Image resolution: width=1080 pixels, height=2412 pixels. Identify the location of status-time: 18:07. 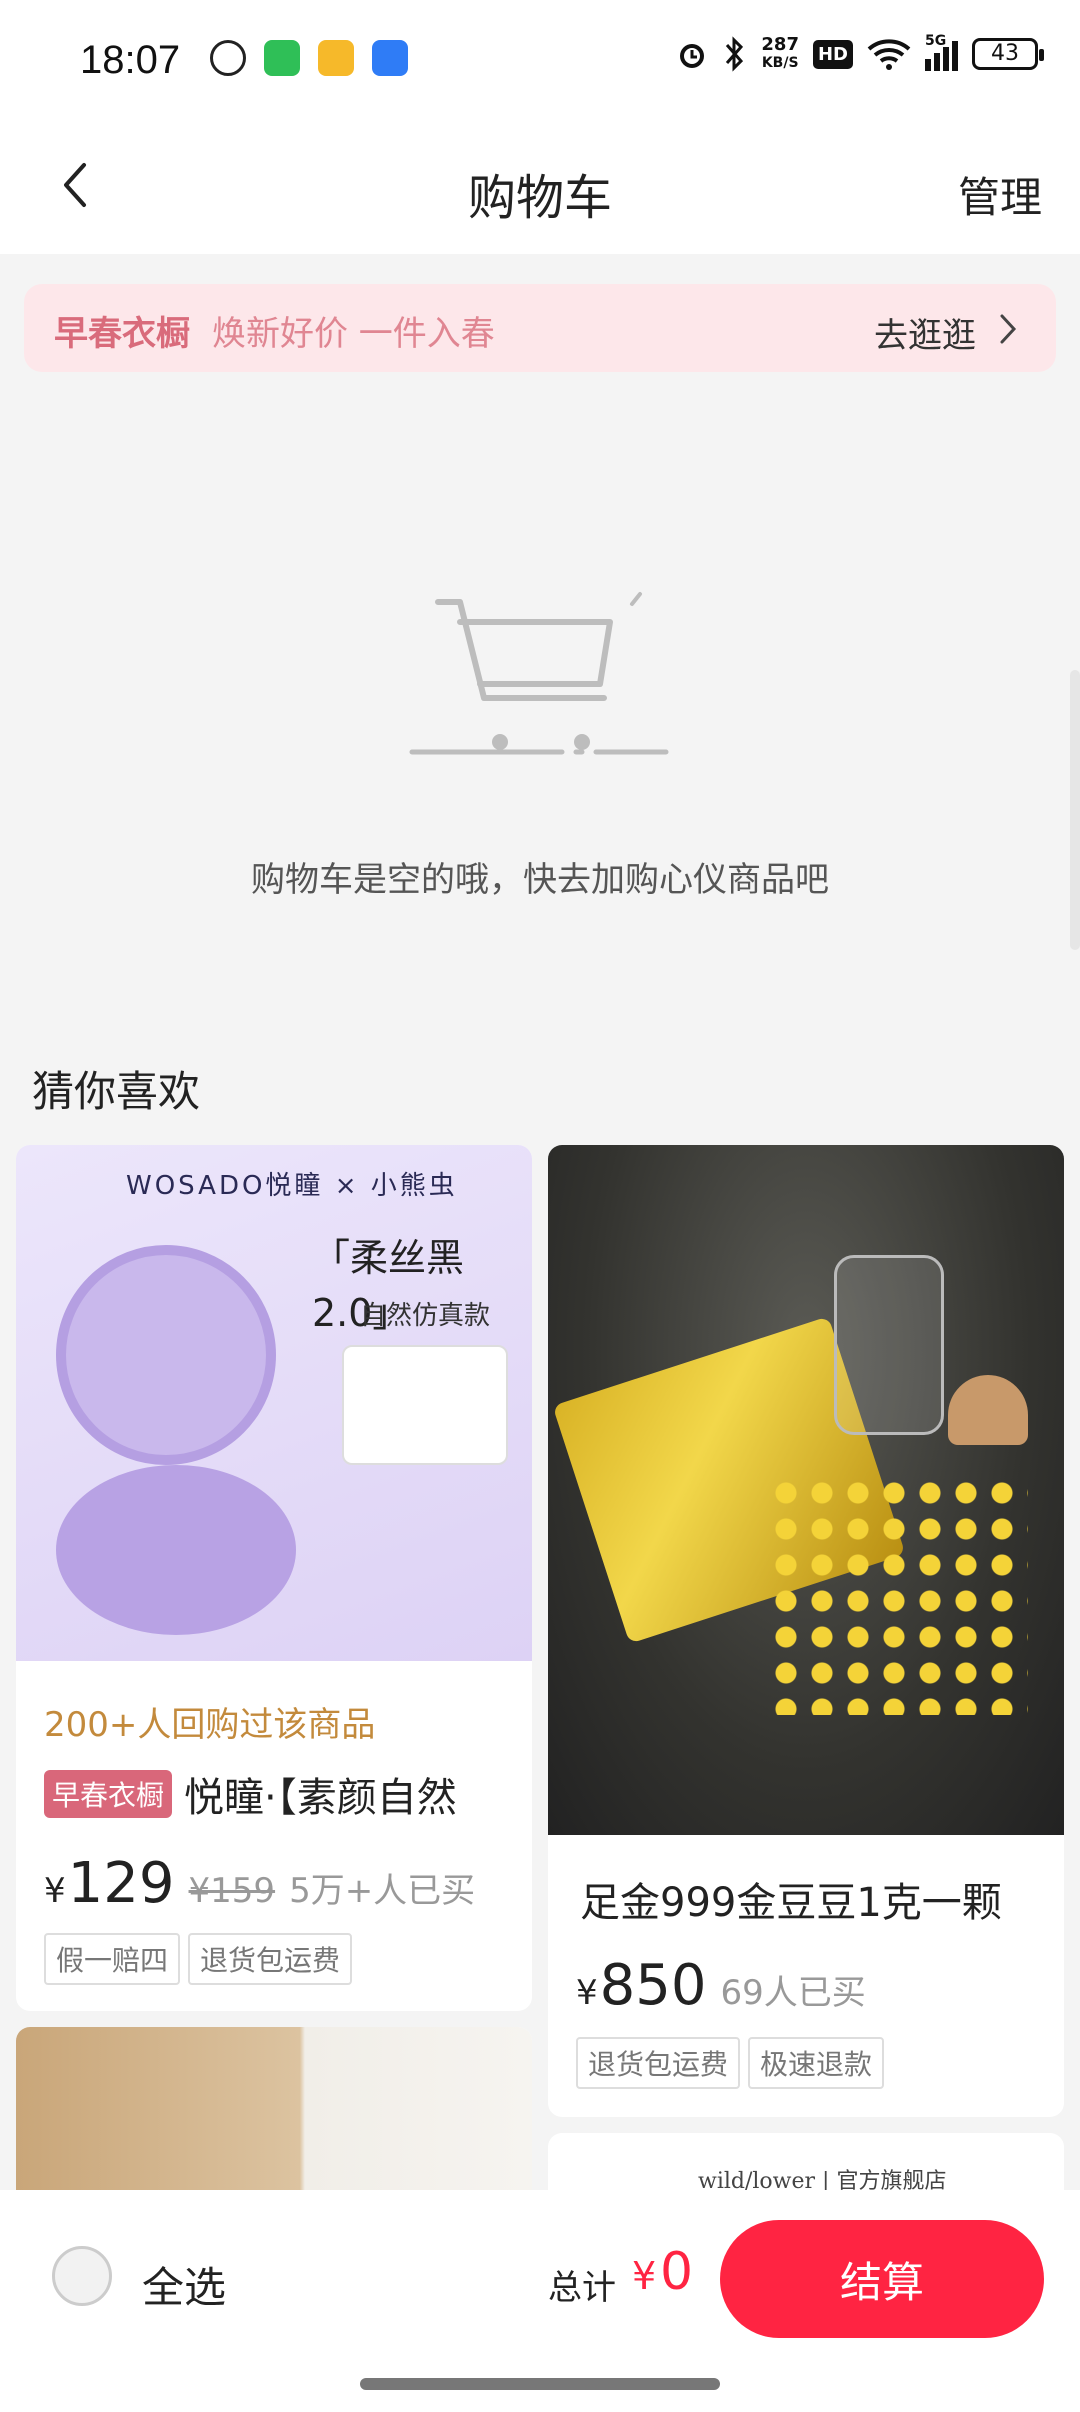
(130, 60).